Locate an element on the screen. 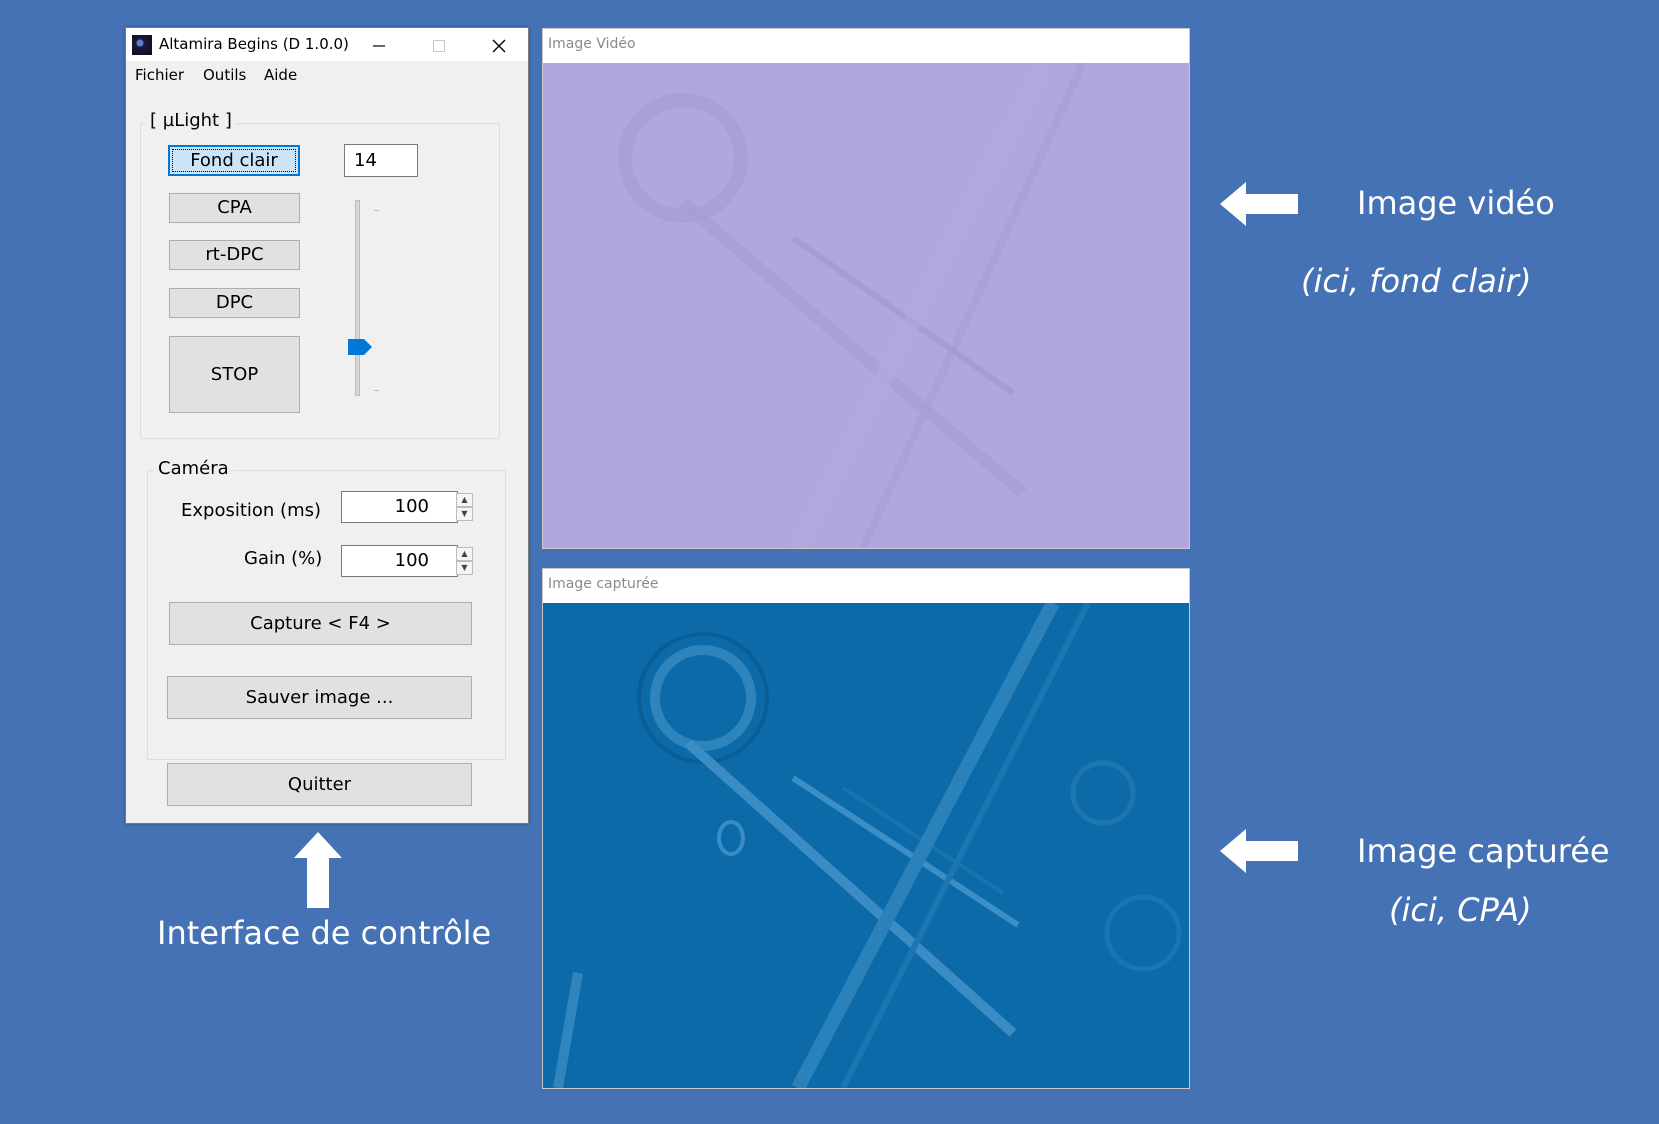  focus-indicator is located at coordinates (234, 160).